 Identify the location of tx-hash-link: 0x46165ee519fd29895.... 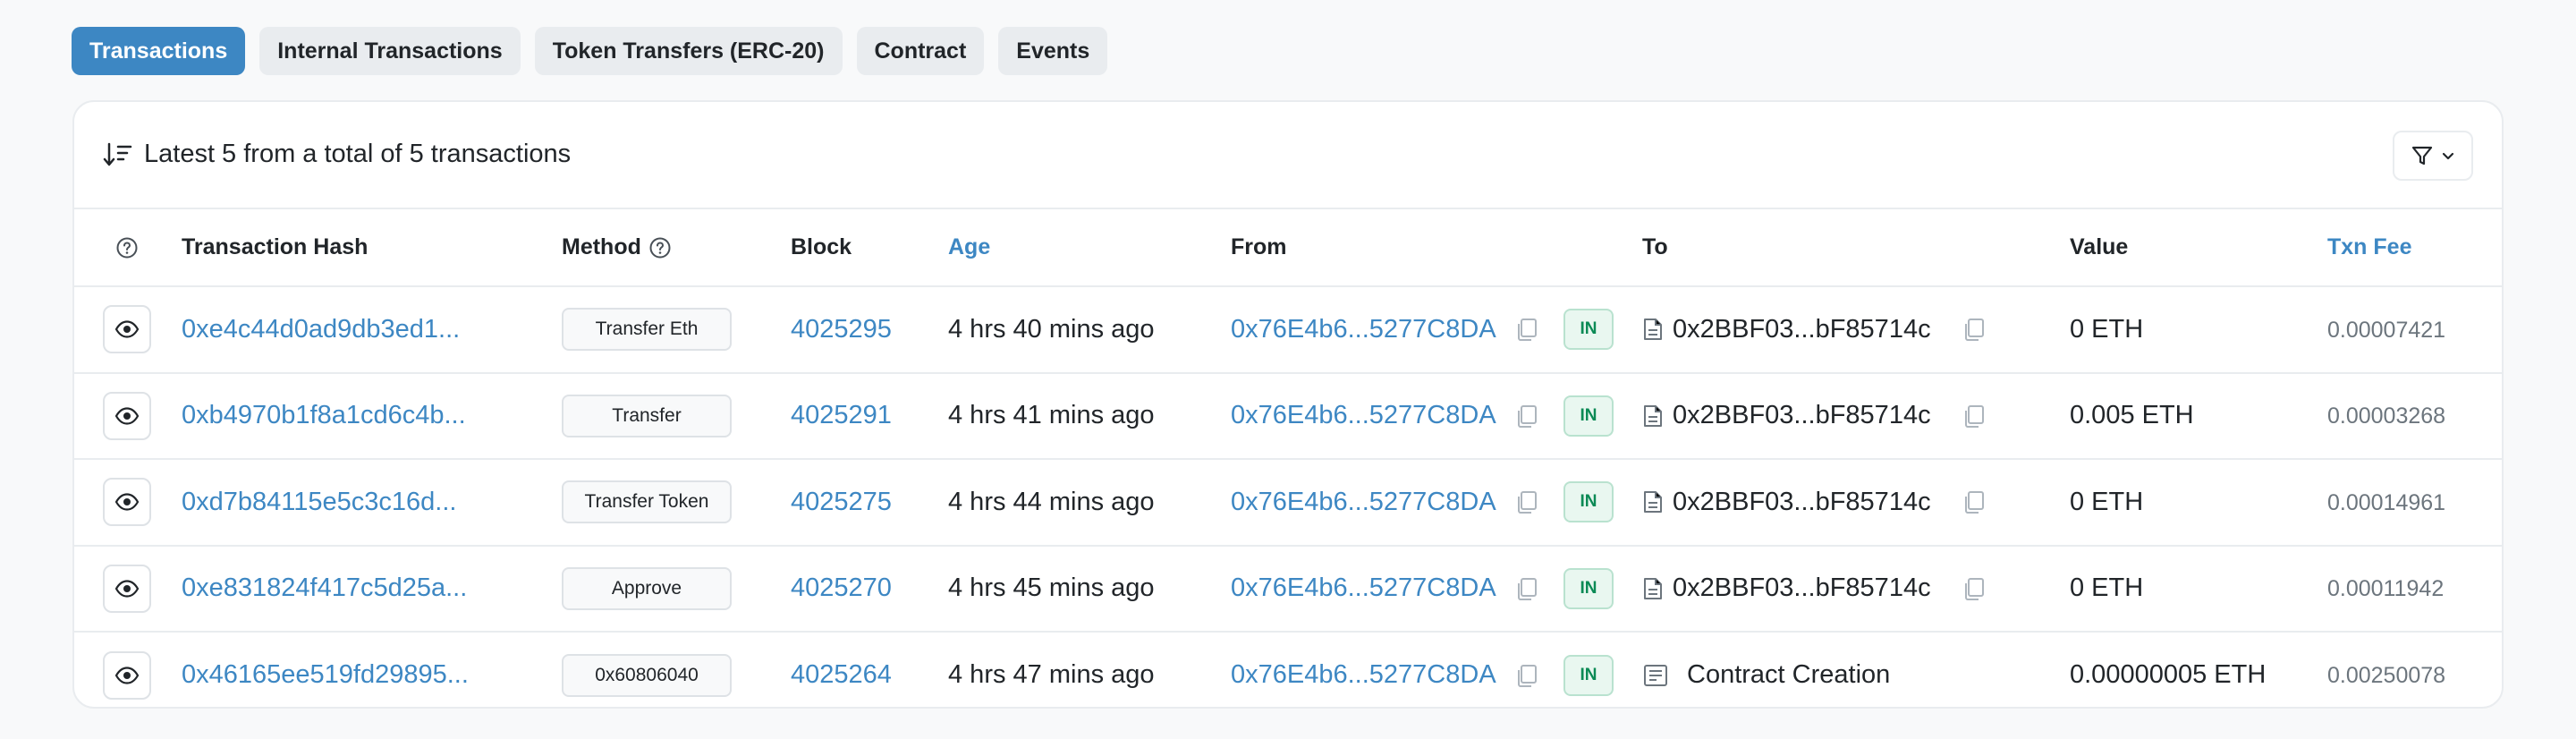
(325, 674).